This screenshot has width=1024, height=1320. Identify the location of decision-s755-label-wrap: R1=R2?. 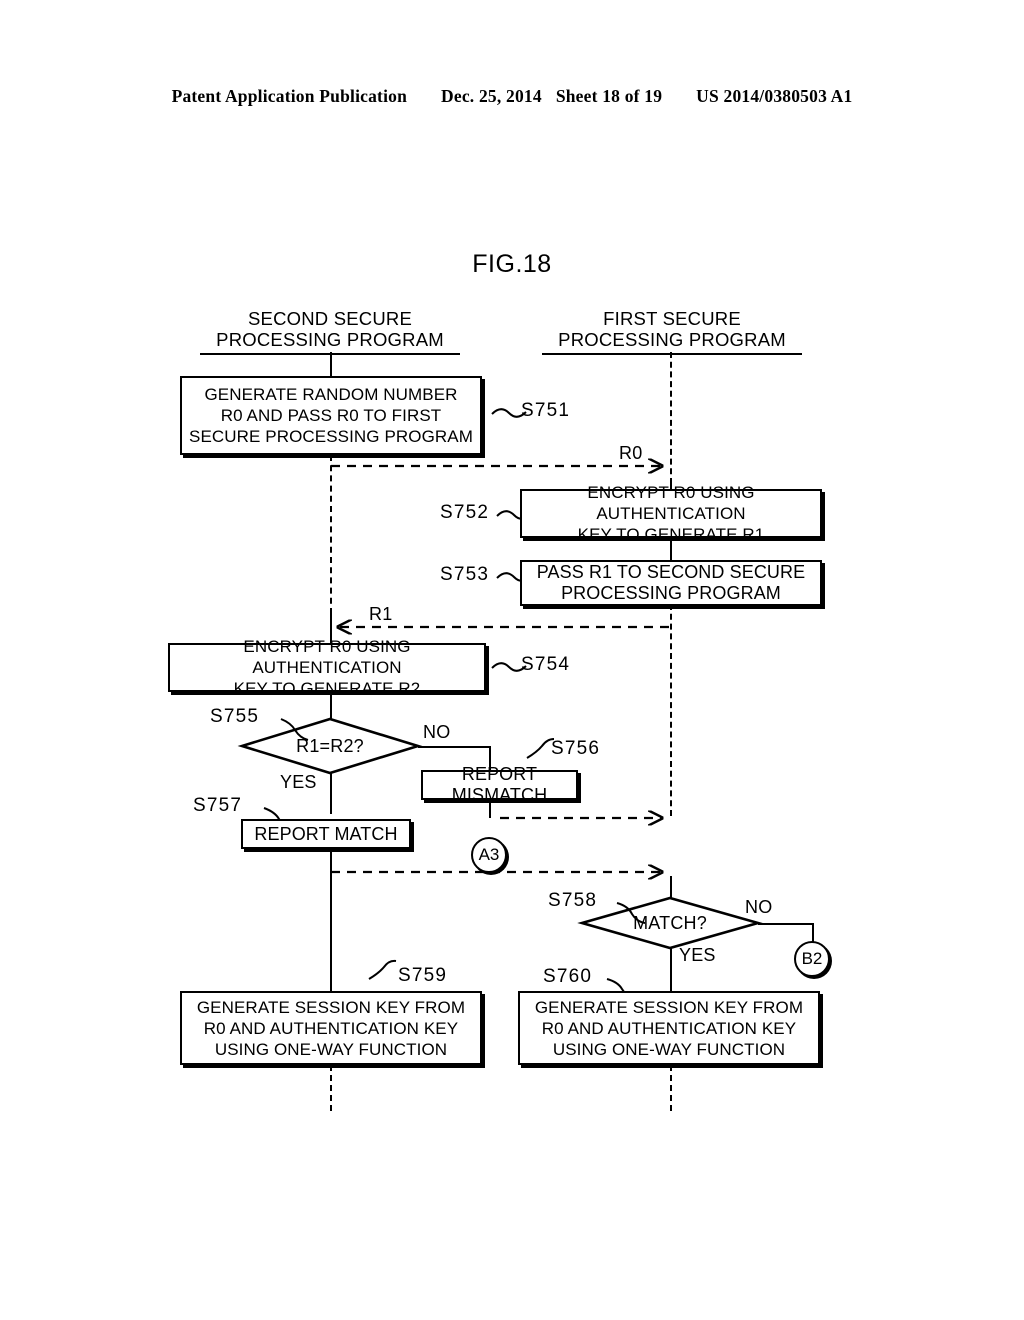
(330, 746).